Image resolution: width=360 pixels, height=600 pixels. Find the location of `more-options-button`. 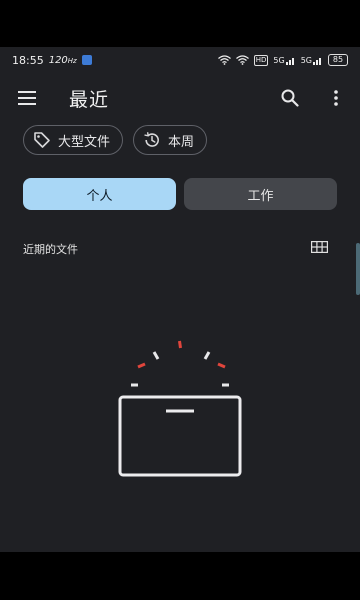

more-options-button is located at coordinates (336, 98).